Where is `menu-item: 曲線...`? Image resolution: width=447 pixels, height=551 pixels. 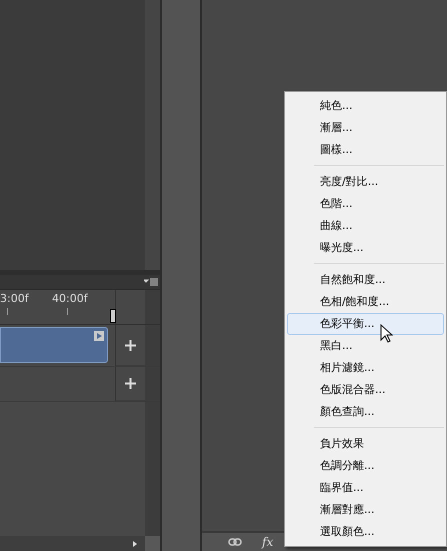 menu-item: 曲線... is located at coordinates (365, 226).